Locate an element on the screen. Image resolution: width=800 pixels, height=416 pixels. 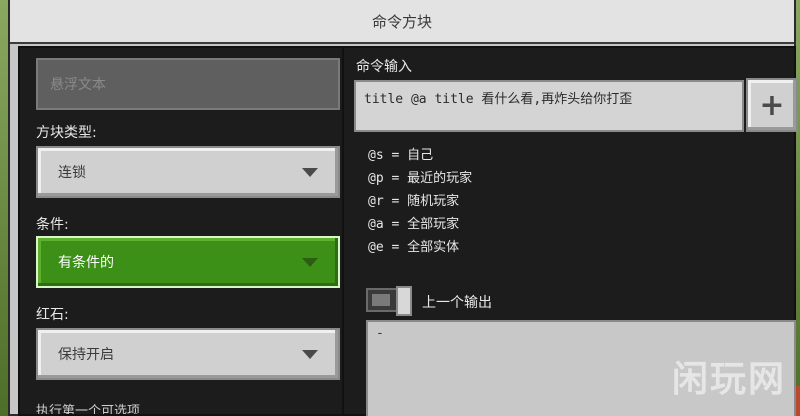
titlebar: 命令方块 is located at coordinates (402, 22).